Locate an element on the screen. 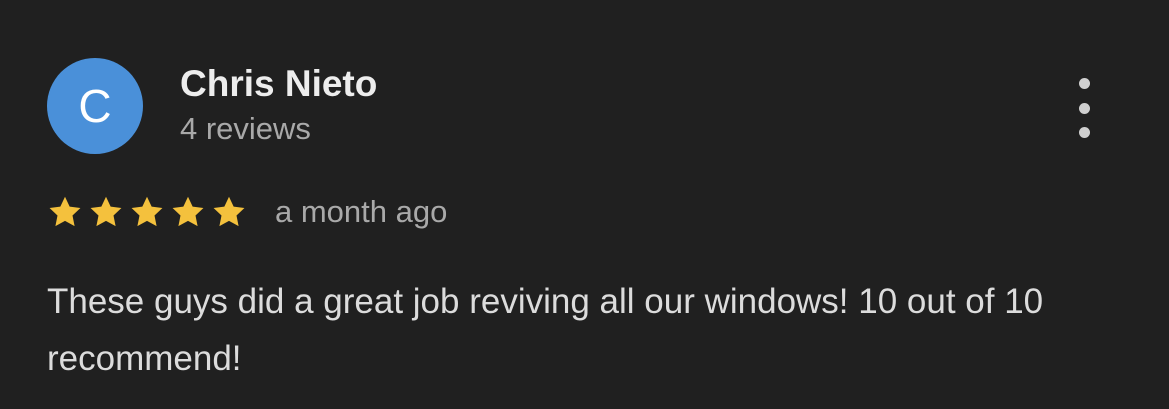 The width and height of the screenshot is (1169, 409). avatar-initial: C is located at coordinates (95, 106).